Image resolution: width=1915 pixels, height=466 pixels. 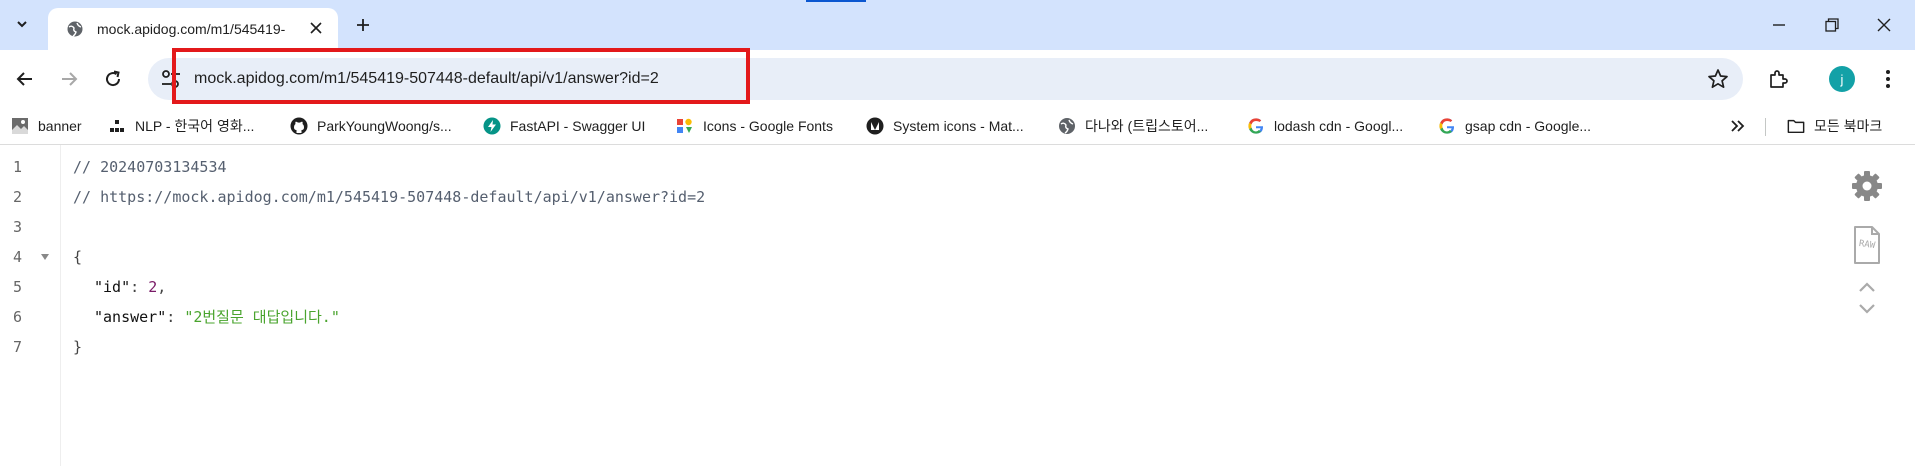 What do you see at coordinates (17, 257) in the screenshot?
I see `line-number: 4` at bounding box center [17, 257].